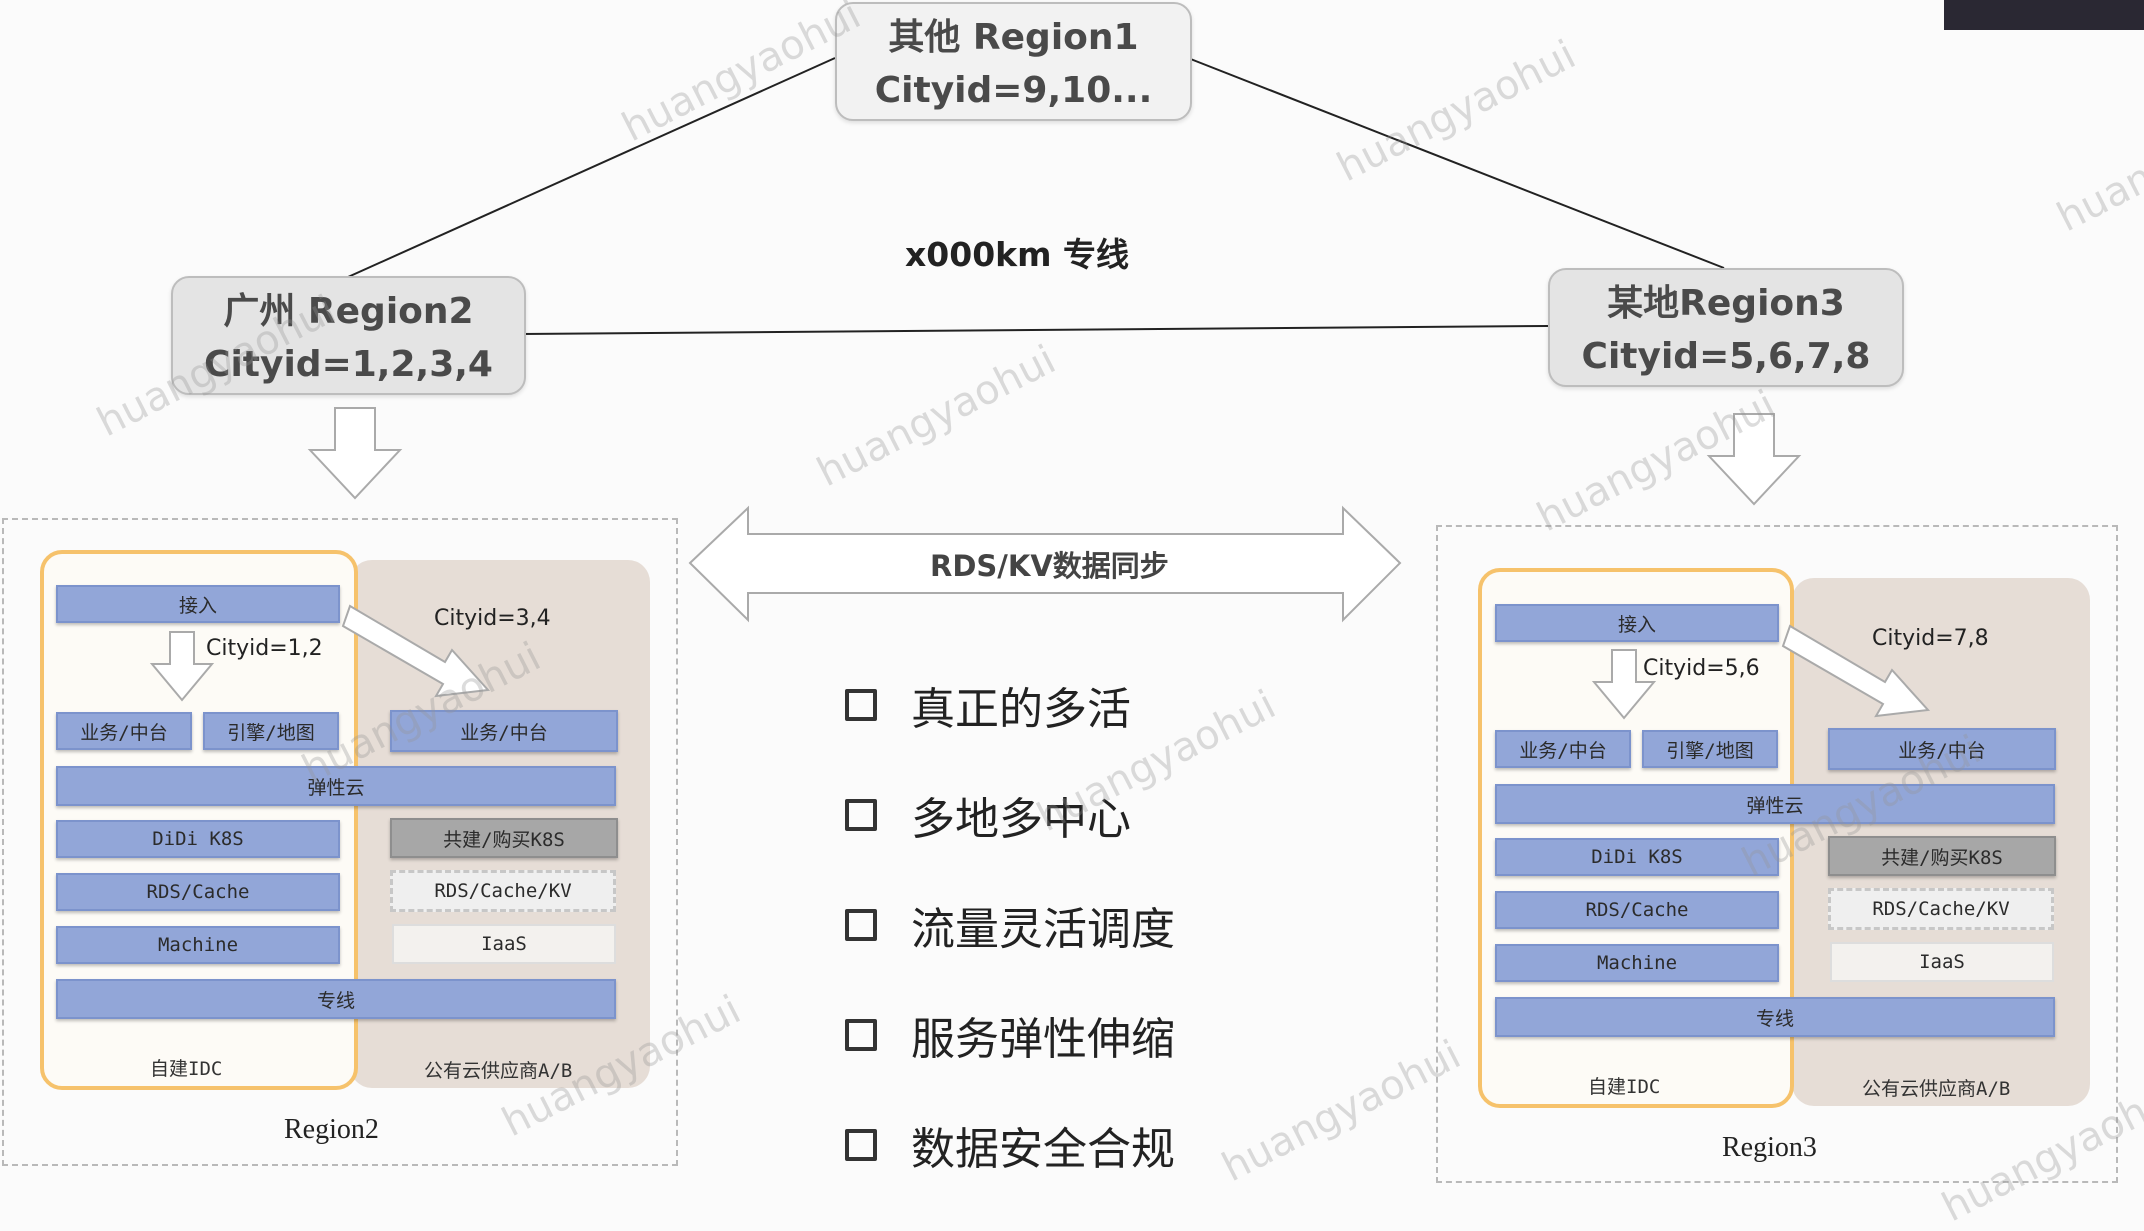 The height and width of the screenshot is (1231, 2144). Describe the element at coordinates (1010, 1035) in the screenshot. I see `list-item: 服务弹性伸缩` at that location.